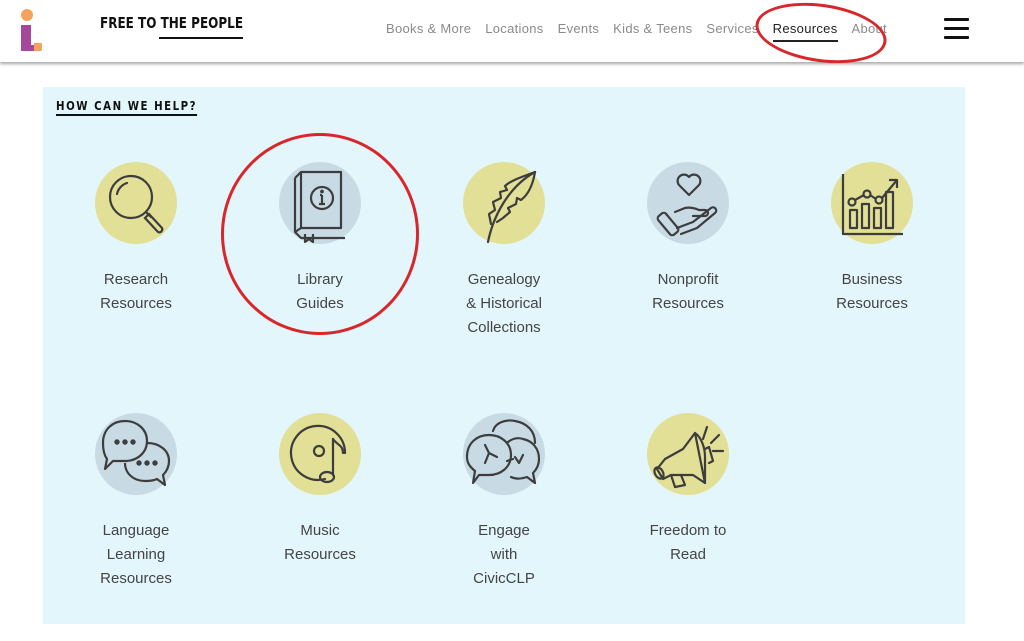  What do you see at coordinates (428, 31) in the screenshot?
I see `nav-books-more: Books & More` at bounding box center [428, 31].